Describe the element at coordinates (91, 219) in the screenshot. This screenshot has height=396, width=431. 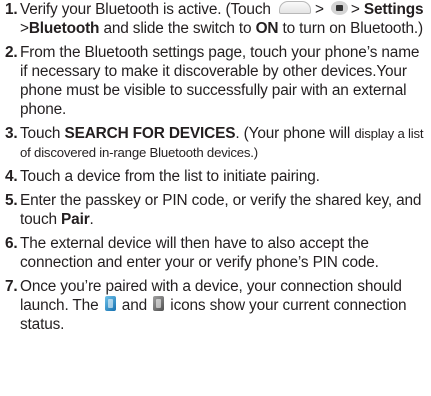
I see `step-5-text-b: .` at that location.